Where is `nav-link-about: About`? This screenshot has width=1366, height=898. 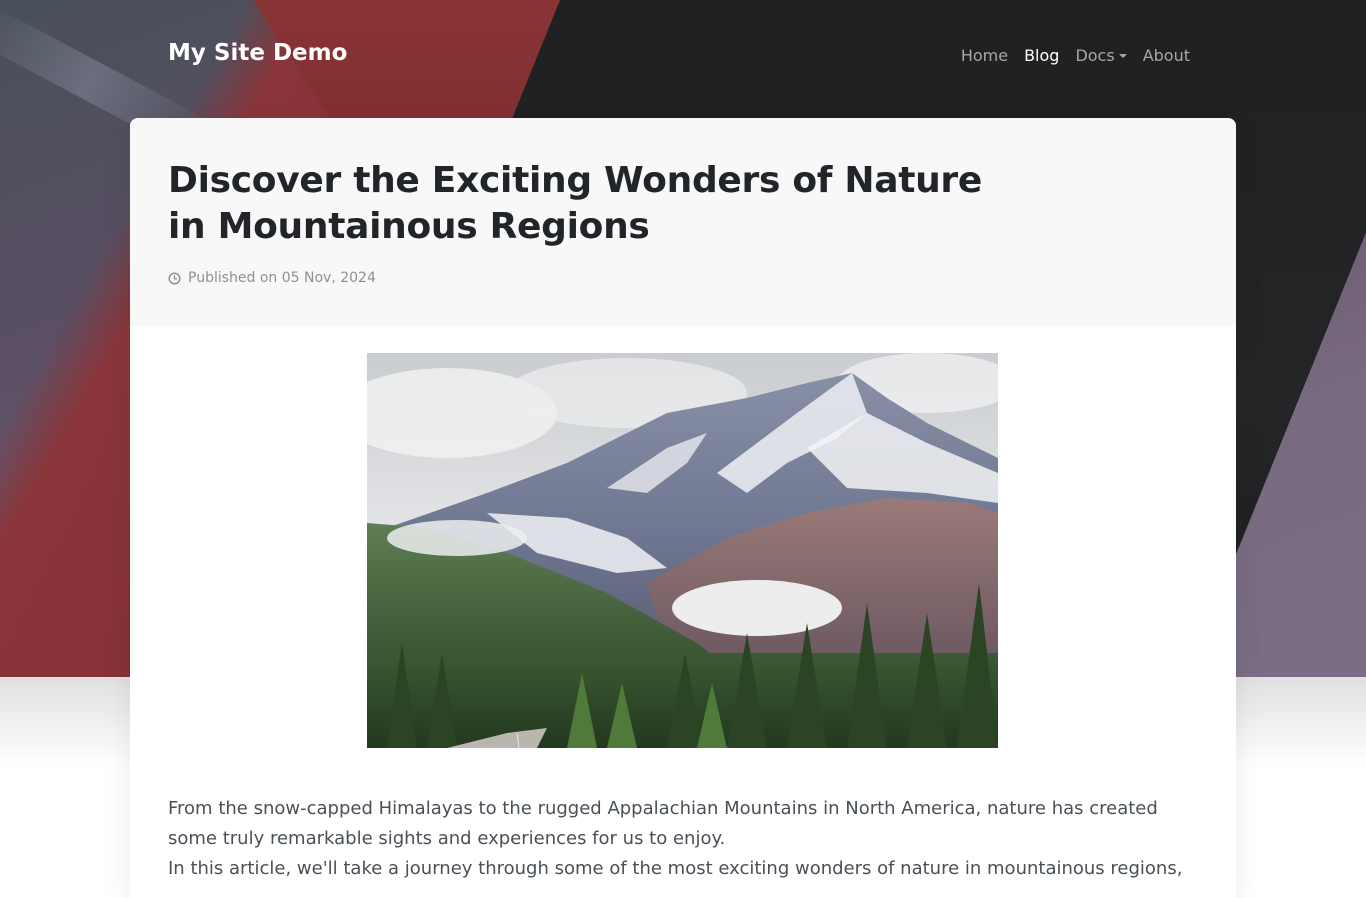
nav-link-about: About is located at coordinates (1166, 55).